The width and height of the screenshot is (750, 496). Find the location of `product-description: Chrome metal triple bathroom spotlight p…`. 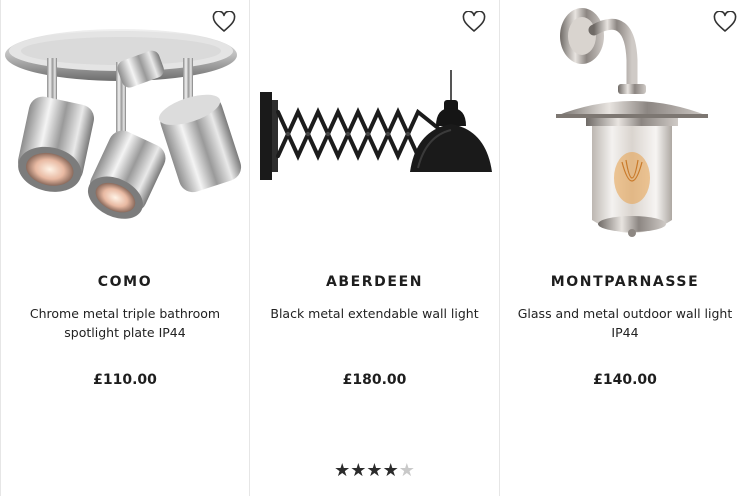

product-description: Chrome metal triple bathroom spotlight p… is located at coordinates (125, 323).